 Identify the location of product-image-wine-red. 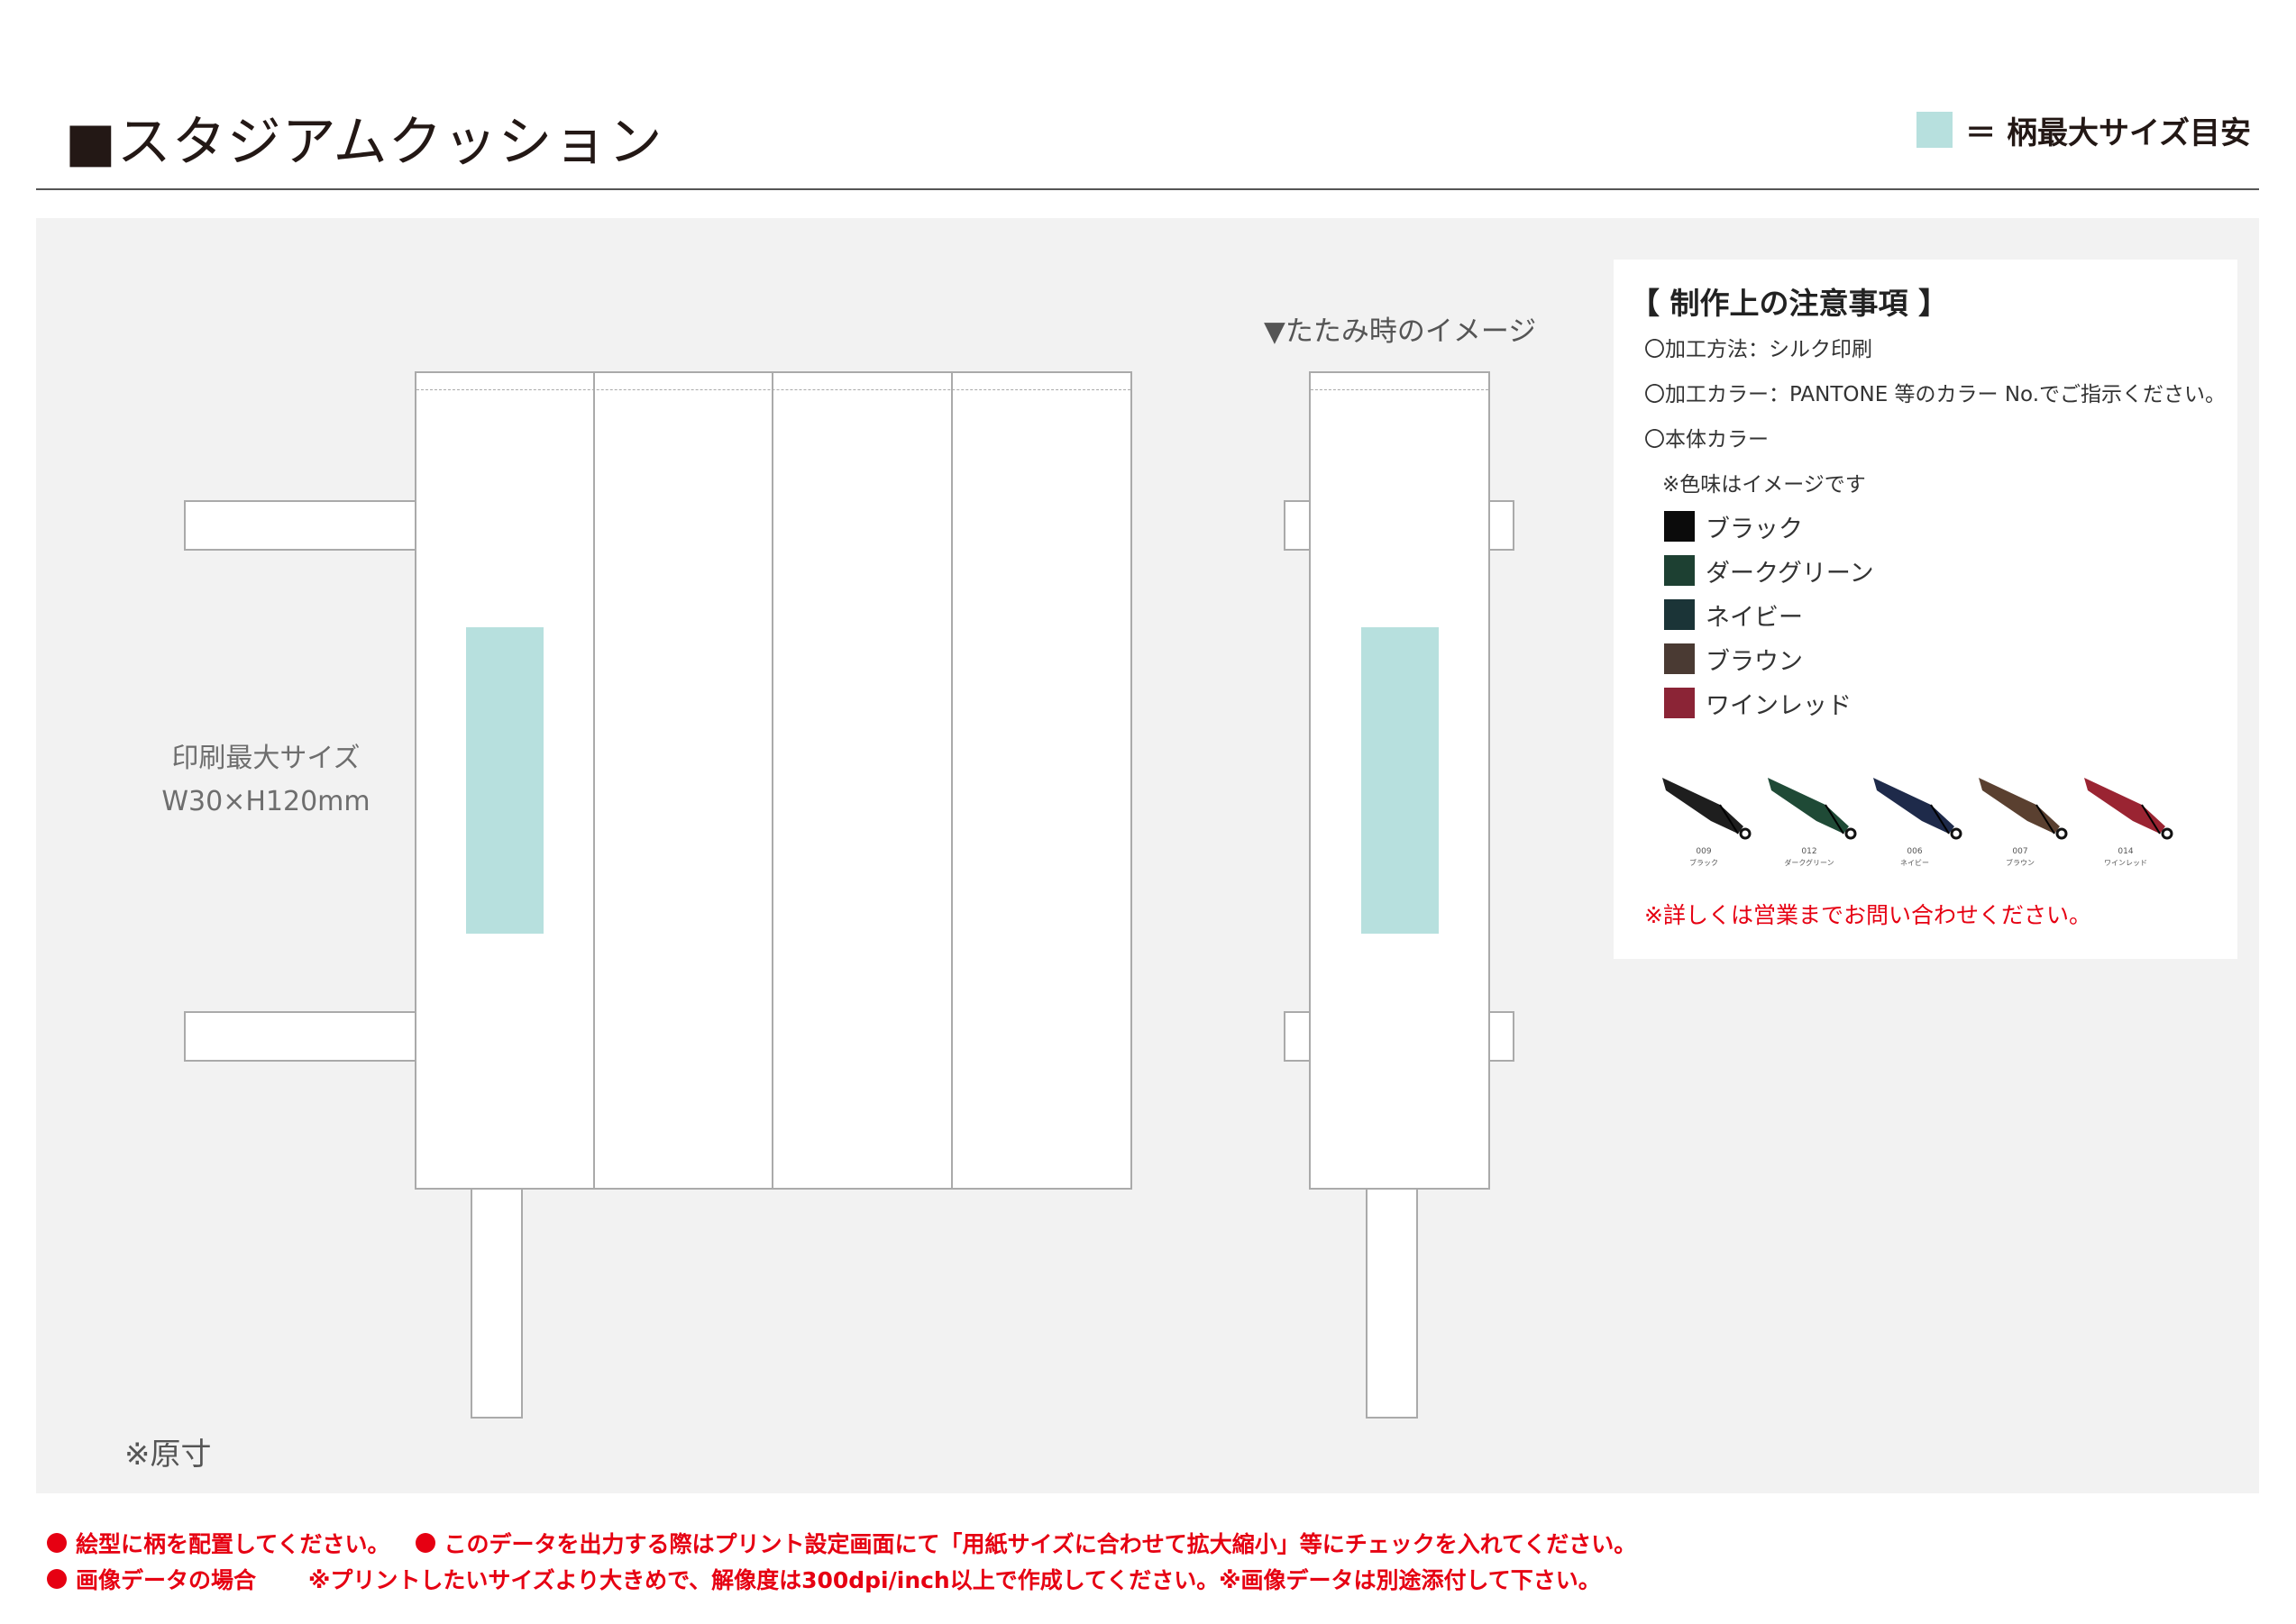
(2128, 809).